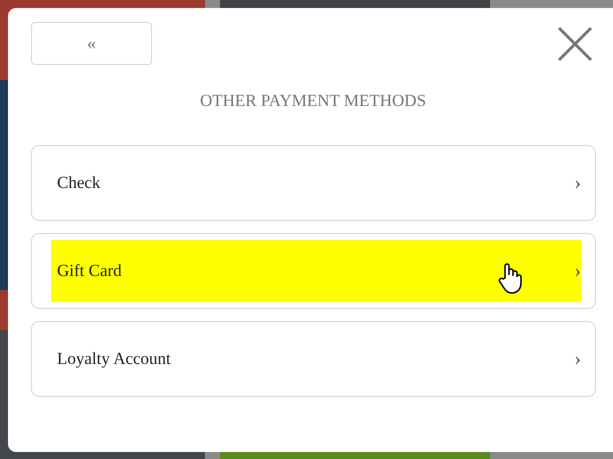 The width and height of the screenshot is (613, 459). What do you see at coordinates (78, 183) in the screenshot?
I see `method-label: Check` at bounding box center [78, 183].